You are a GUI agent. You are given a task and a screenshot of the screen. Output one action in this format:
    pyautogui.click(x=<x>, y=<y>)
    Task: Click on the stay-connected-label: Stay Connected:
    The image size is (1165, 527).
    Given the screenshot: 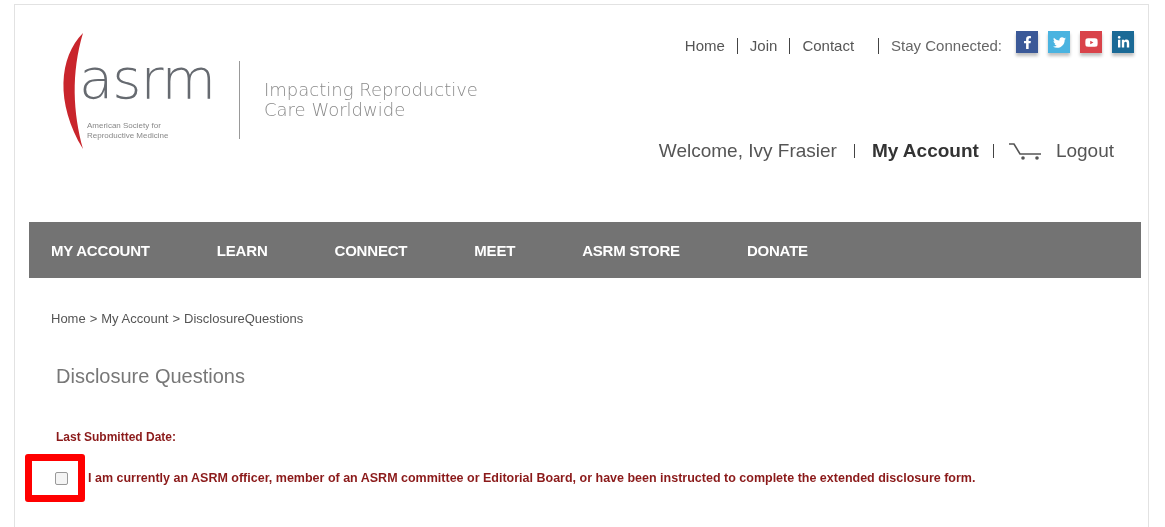 What is the action you would take?
    pyautogui.click(x=940, y=46)
    